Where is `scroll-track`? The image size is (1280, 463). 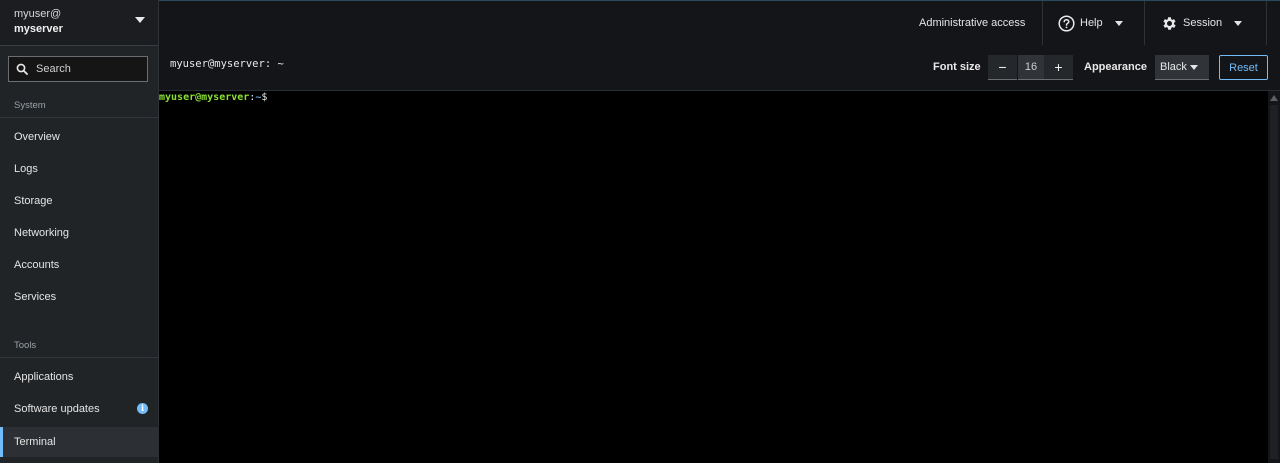
scroll-track is located at coordinates (1274, 282).